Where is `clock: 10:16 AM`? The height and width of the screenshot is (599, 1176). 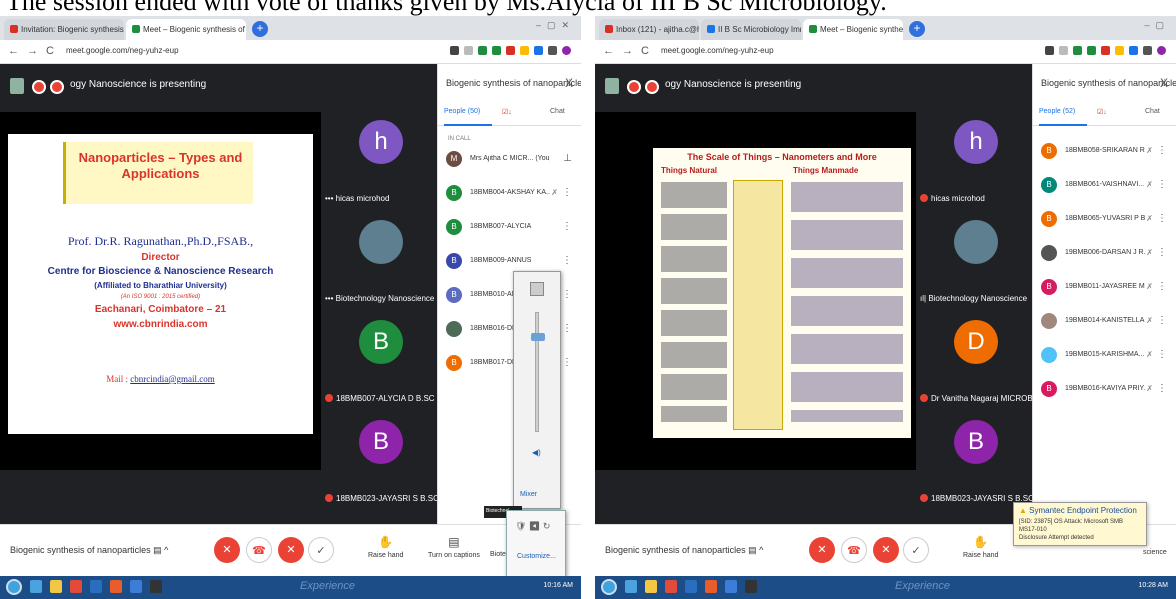 clock: 10:16 AM is located at coordinates (558, 585).